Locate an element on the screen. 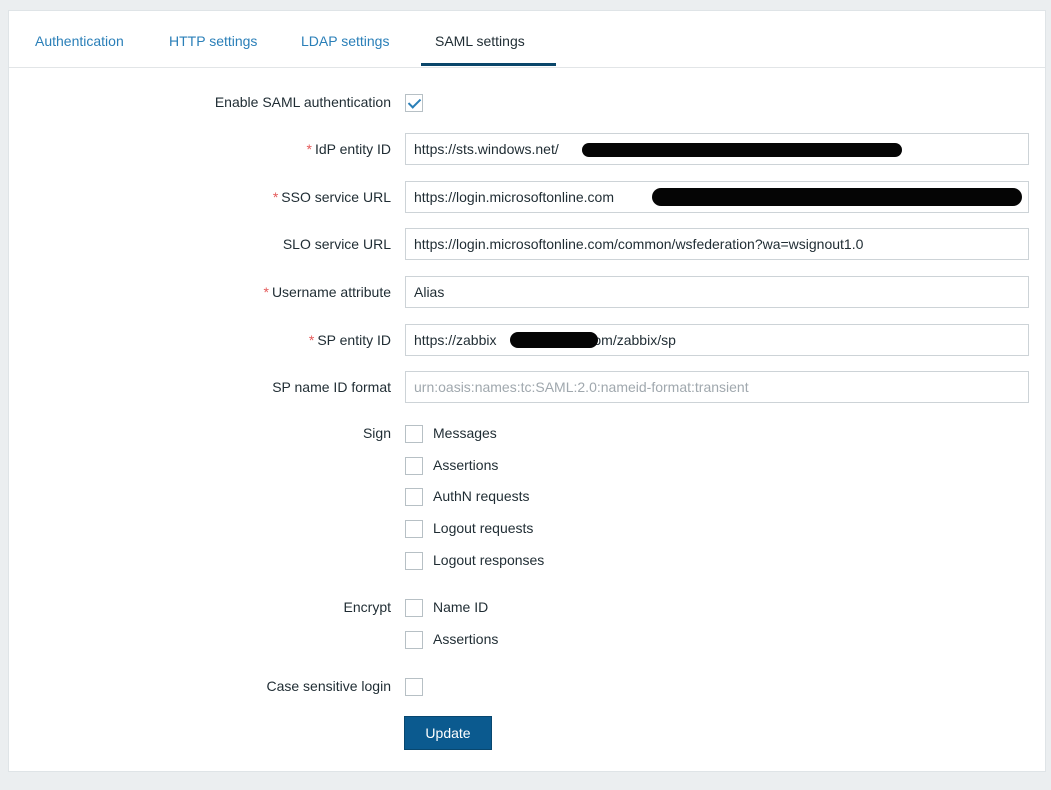 This screenshot has width=1051, height=790. username-attribute-label: * Username attribute is located at coordinates (327, 292).